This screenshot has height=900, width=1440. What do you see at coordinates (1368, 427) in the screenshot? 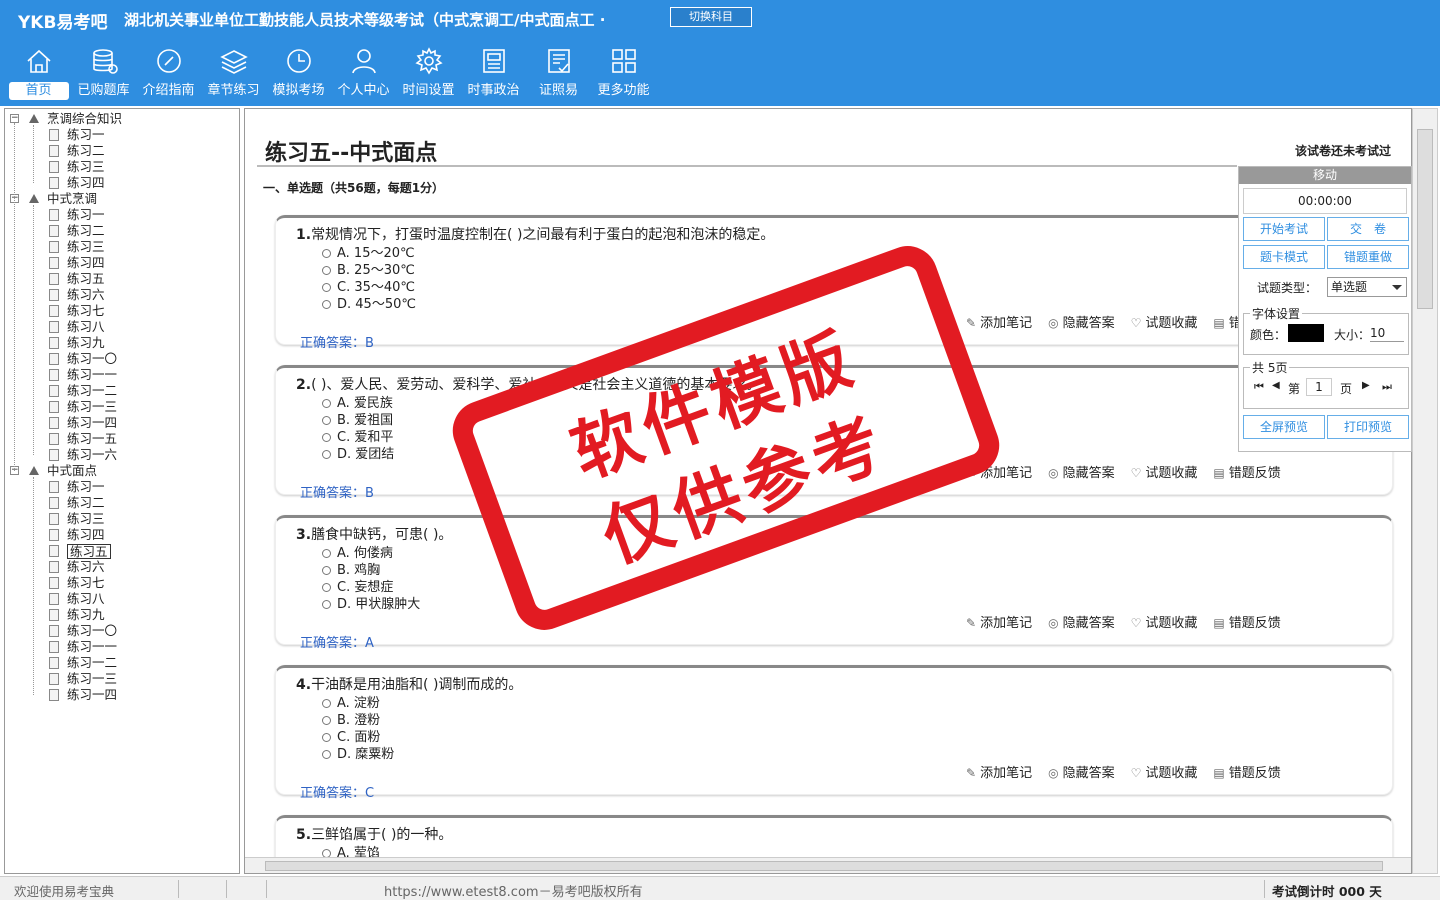
I see `print-preview-button: 打印预览` at bounding box center [1368, 427].